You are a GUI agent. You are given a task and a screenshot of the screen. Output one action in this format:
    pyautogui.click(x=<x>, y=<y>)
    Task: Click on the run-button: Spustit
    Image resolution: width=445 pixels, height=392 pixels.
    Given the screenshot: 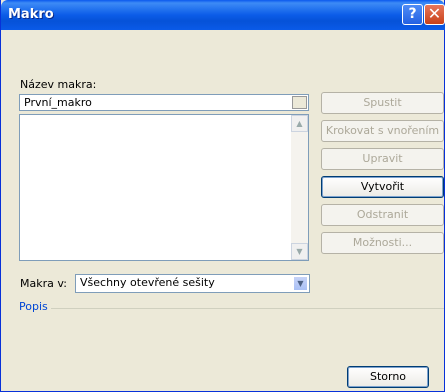 What is the action you would take?
    pyautogui.click(x=382, y=103)
    